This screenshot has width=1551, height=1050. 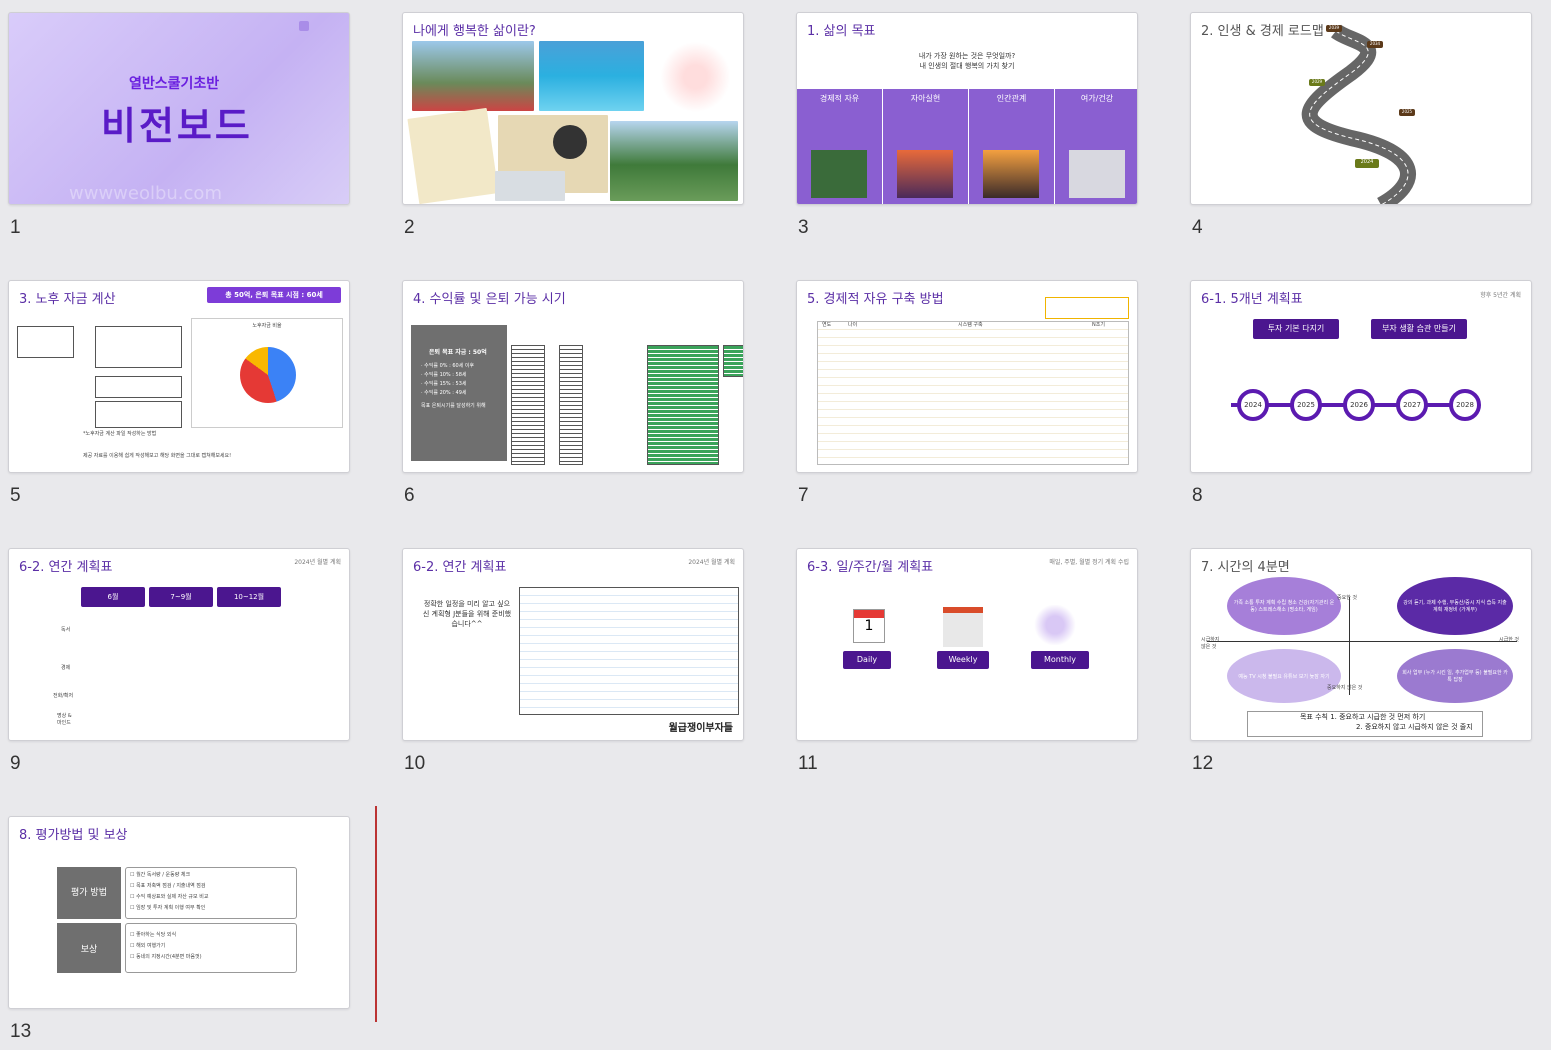 I want to click on slide-7-canvas: 5. 경제적 자유 구축 방법 연도 나이 시스템 구축 N조기, so click(x=967, y=376).